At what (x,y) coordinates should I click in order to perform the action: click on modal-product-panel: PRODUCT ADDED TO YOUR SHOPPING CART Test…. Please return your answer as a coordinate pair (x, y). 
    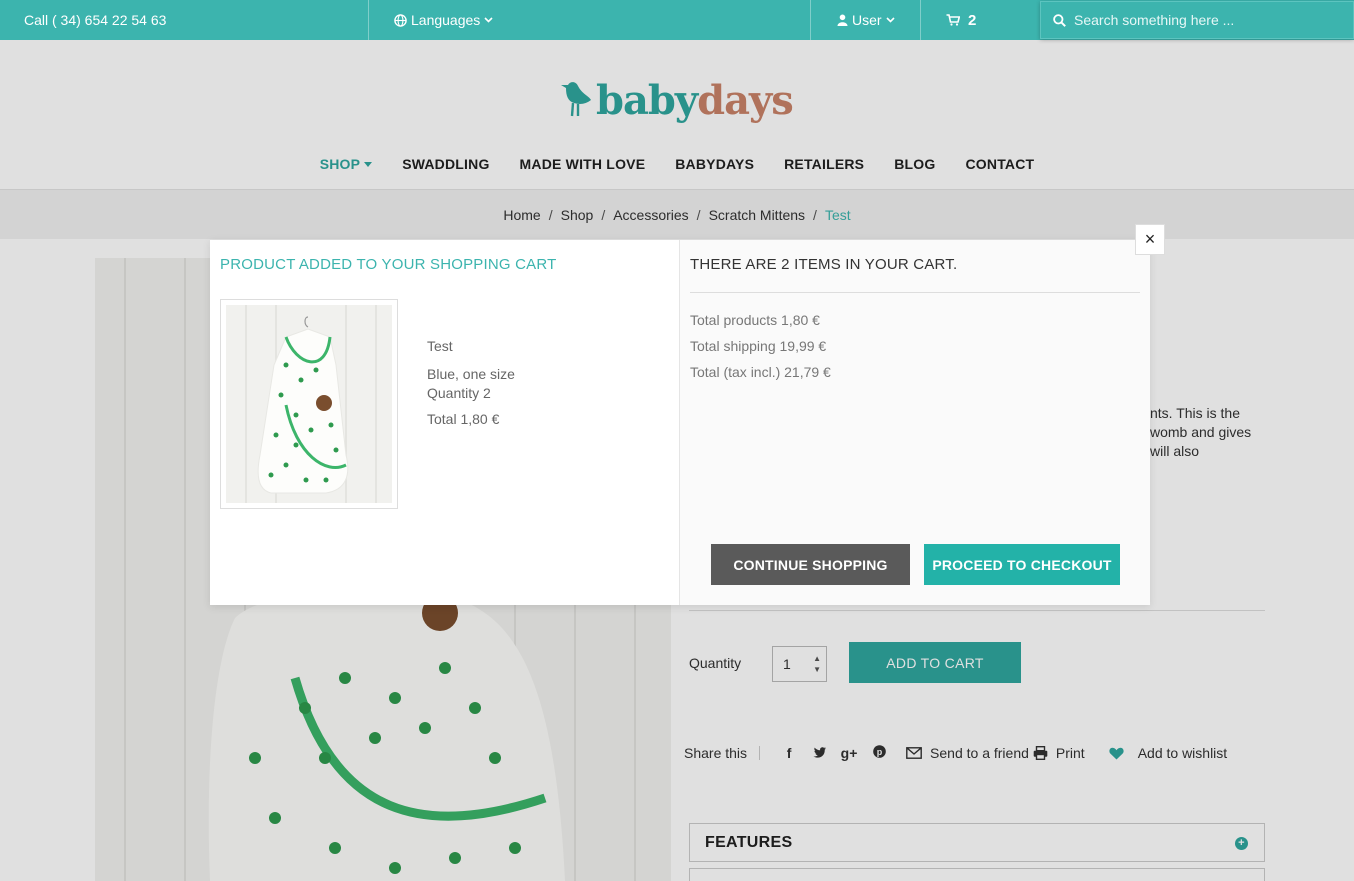
    Looking at the image, I should click on (445, 422).